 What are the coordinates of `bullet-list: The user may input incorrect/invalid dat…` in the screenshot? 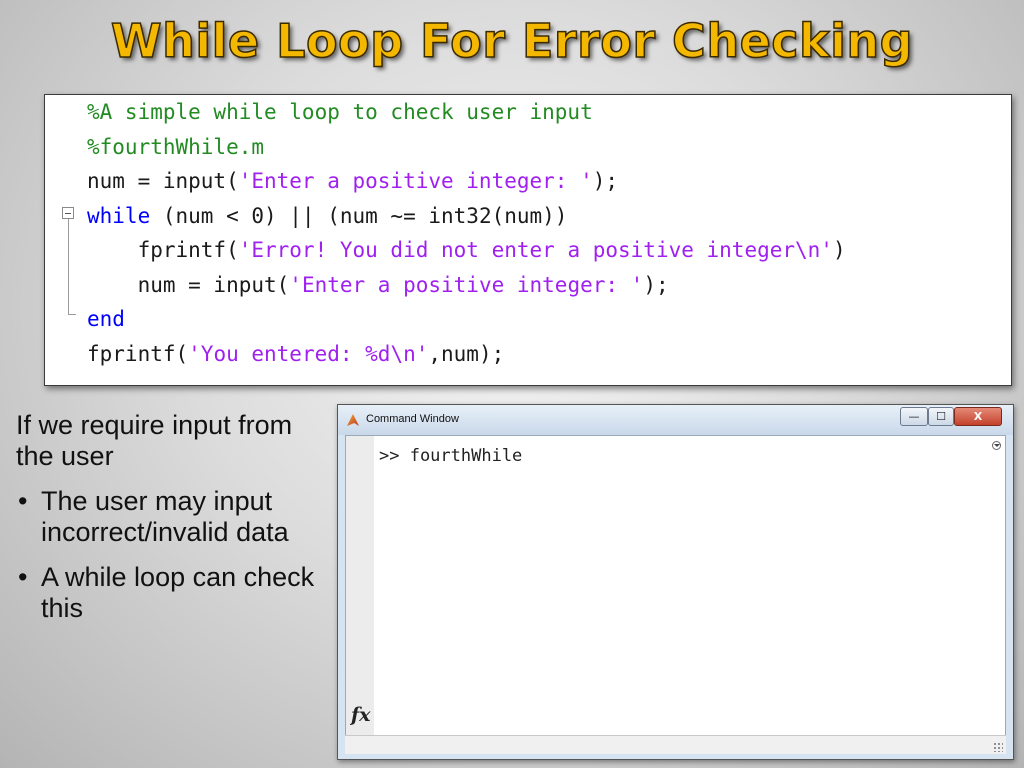 It's located at (166, 555).